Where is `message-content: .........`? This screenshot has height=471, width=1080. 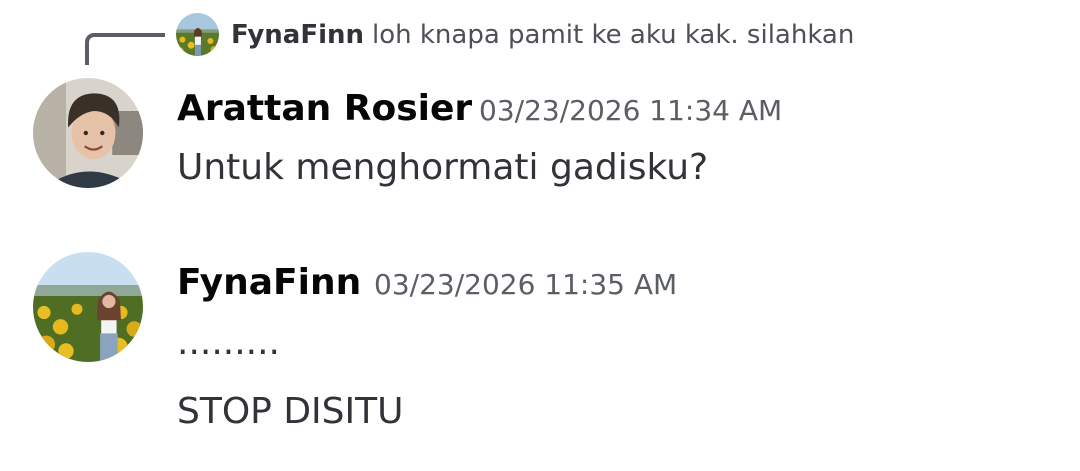 message-content: ......... is located at coordinates (228, 342).